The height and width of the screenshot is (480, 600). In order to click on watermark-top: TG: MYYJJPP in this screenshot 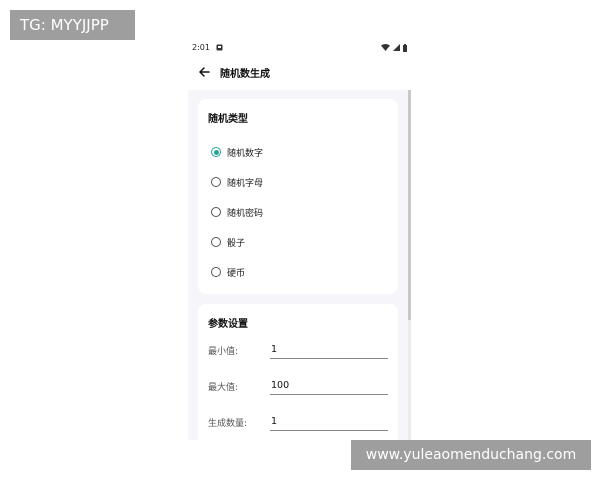, I will do `click(72, 25)`.